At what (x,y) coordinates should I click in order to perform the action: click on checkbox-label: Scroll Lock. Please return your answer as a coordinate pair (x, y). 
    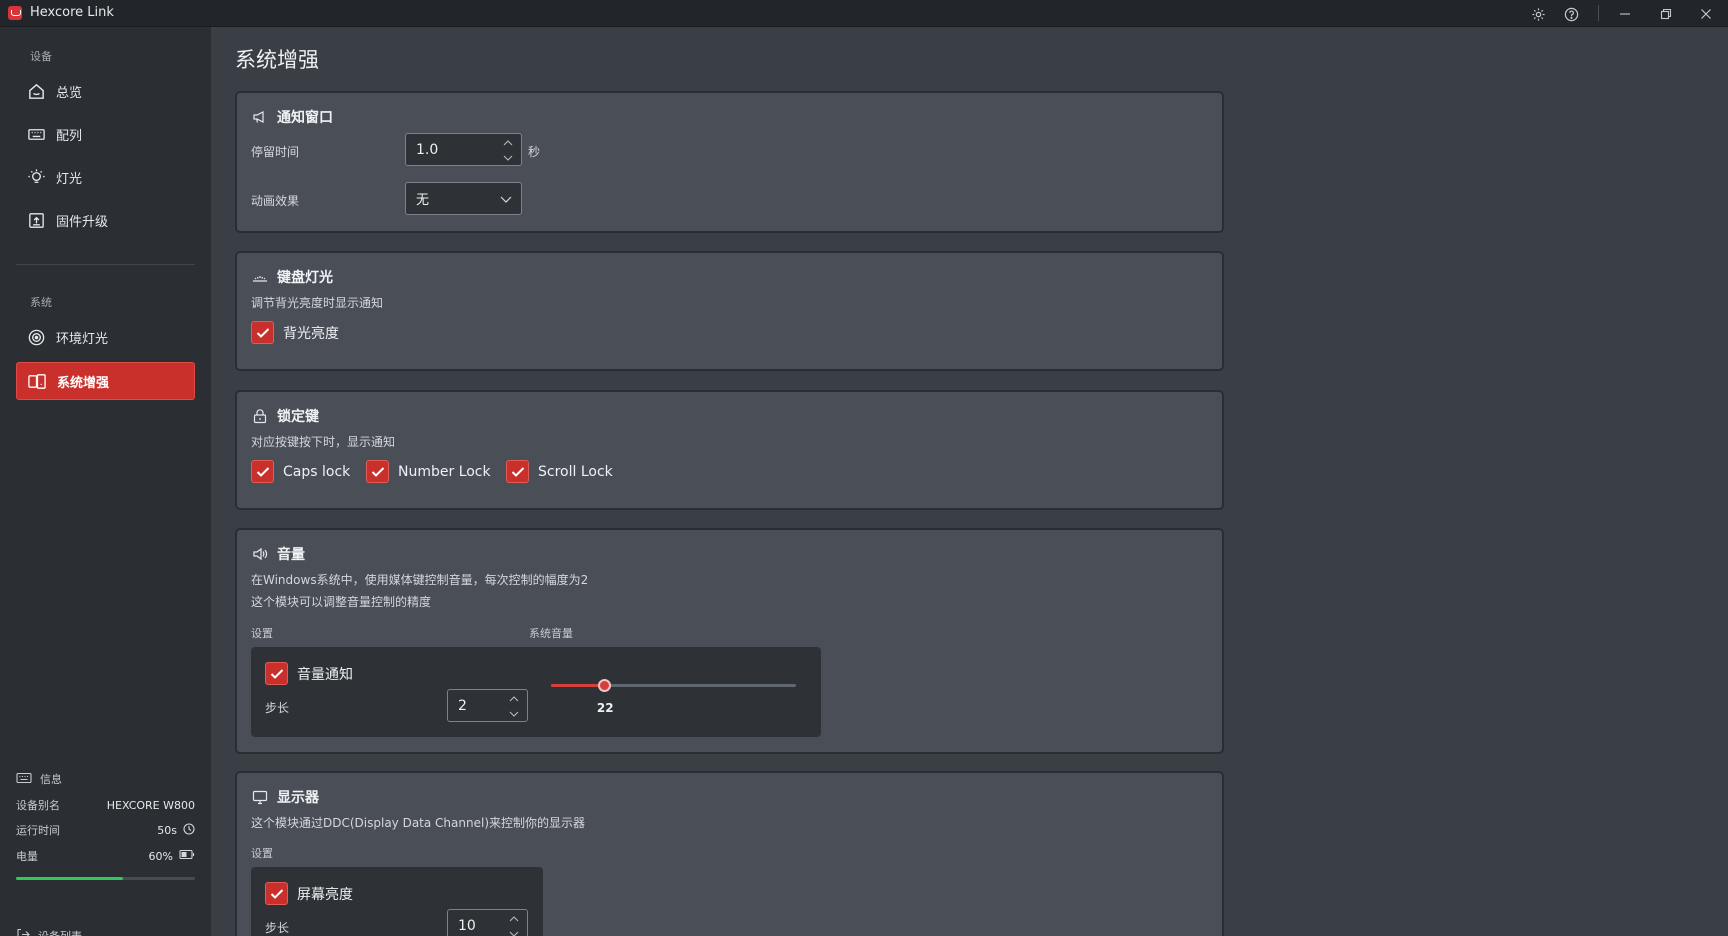
    Looking at the image, I should click on (575, 471).